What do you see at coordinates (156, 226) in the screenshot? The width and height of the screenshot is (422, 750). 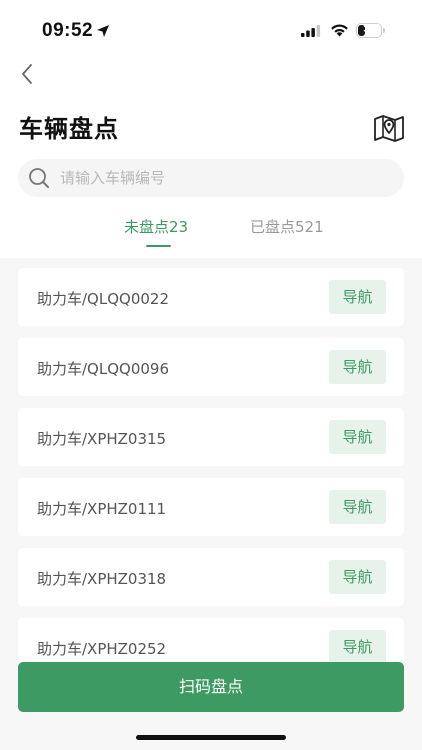 I see `tab-pending: 未盘点23` at bounding box center [156, 226].